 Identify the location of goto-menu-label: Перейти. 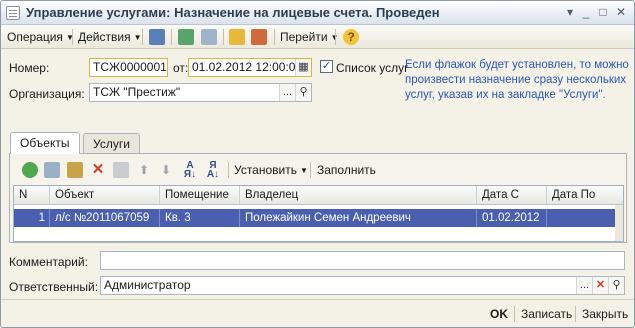
(304, 37).